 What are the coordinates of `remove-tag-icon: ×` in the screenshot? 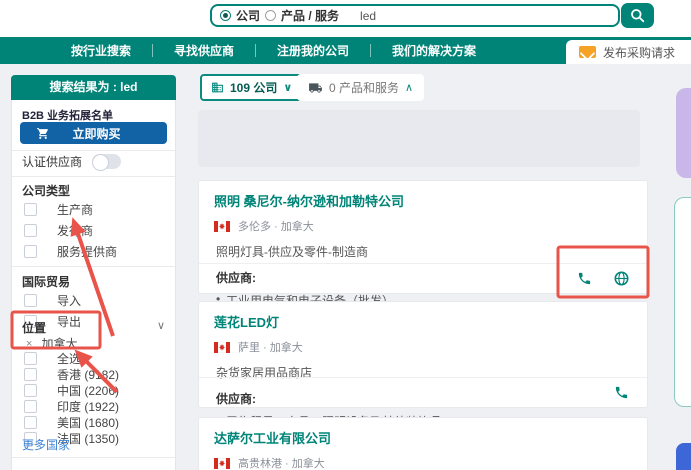 It's located at (29, 344).